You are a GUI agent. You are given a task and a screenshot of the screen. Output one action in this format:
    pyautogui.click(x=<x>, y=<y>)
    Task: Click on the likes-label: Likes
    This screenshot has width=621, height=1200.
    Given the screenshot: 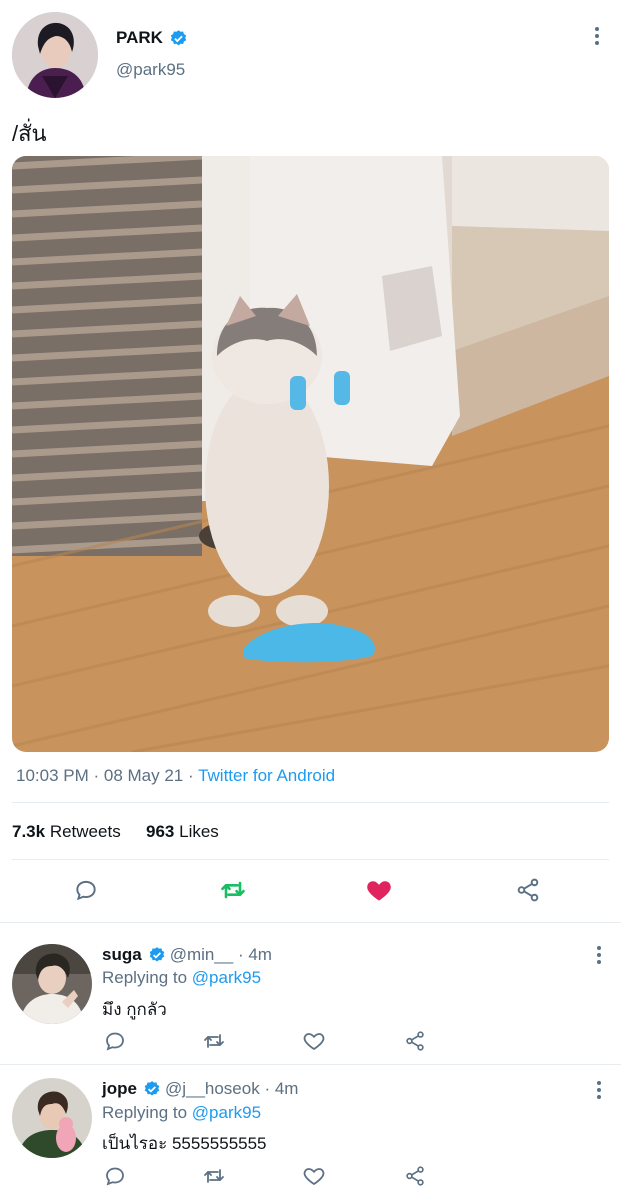 What is the action you would take?
    pyautogui.click(x=199, y=831)
    